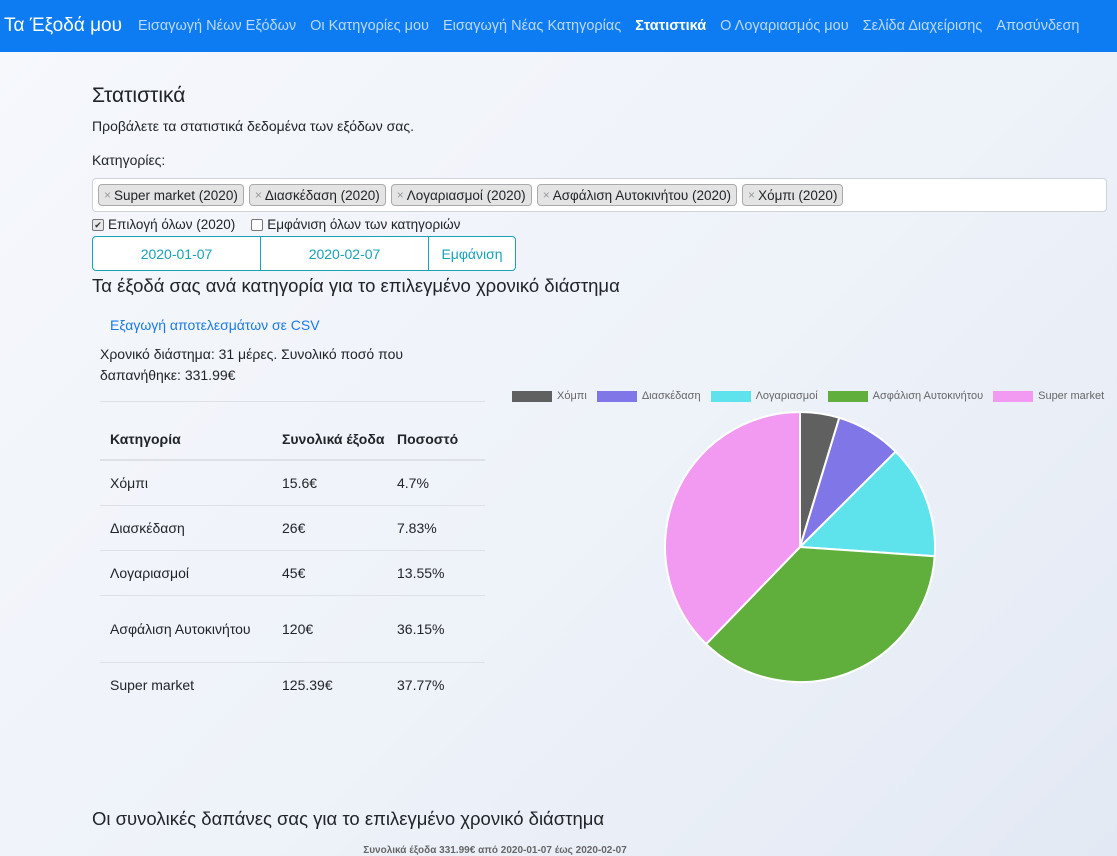 The height and width of the screenshot is (856, 1117). Describe the element at coordinates (215, 325) in the screenshot. I see `export-csv-link: Εξαγωγή αποτελεσμάτων σε CSV` at that location.